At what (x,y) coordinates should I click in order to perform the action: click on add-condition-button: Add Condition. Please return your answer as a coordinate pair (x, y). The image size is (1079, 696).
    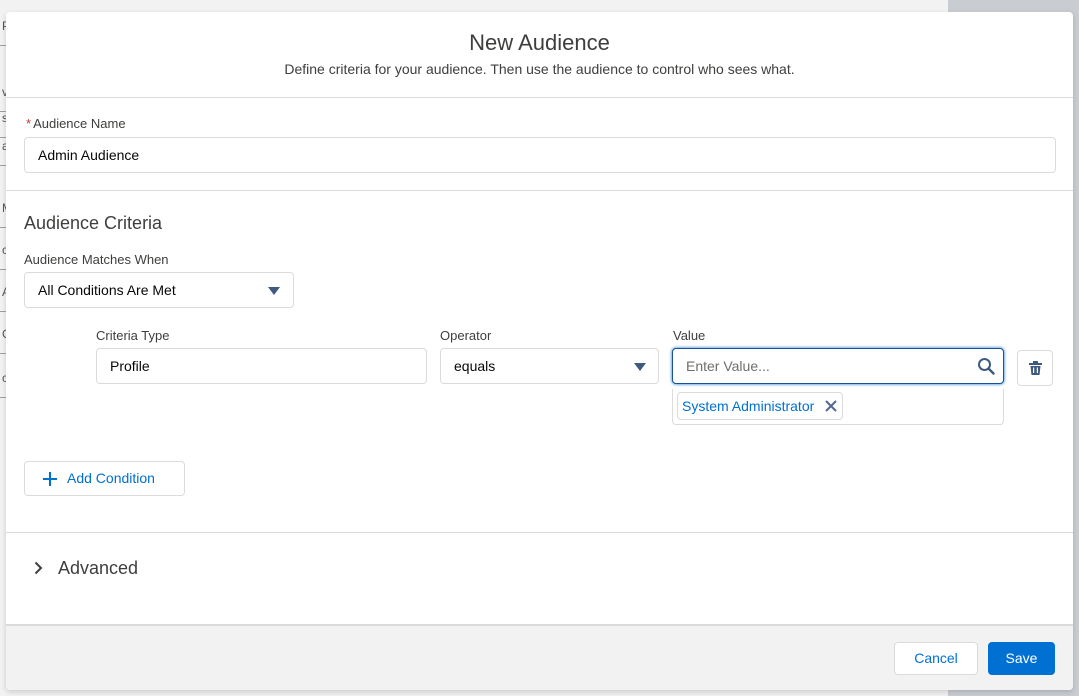
    Looking at the image, I should click on (104, 478).